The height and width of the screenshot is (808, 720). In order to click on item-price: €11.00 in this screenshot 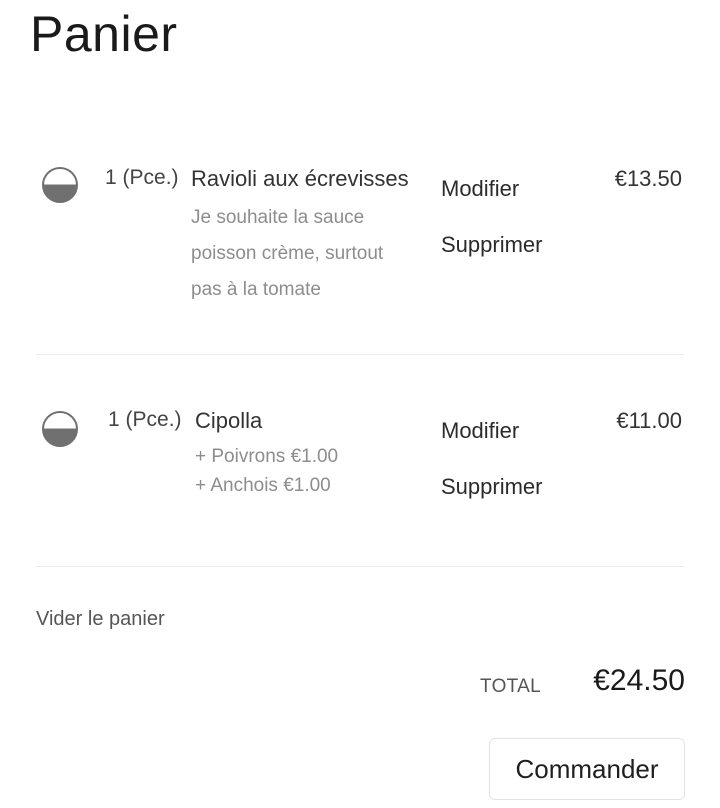, I will do `click(649, 420)`.